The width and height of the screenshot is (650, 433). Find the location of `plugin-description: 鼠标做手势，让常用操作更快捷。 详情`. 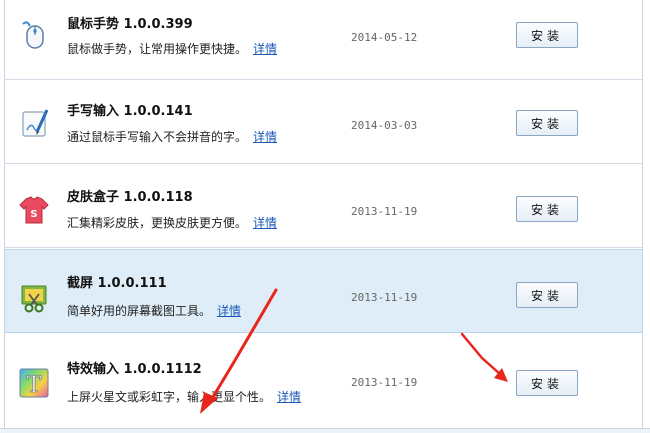

plugin-description: 鼠标做手势，让常用操作更快捷。 详情 is located at coordinates (172, 48).